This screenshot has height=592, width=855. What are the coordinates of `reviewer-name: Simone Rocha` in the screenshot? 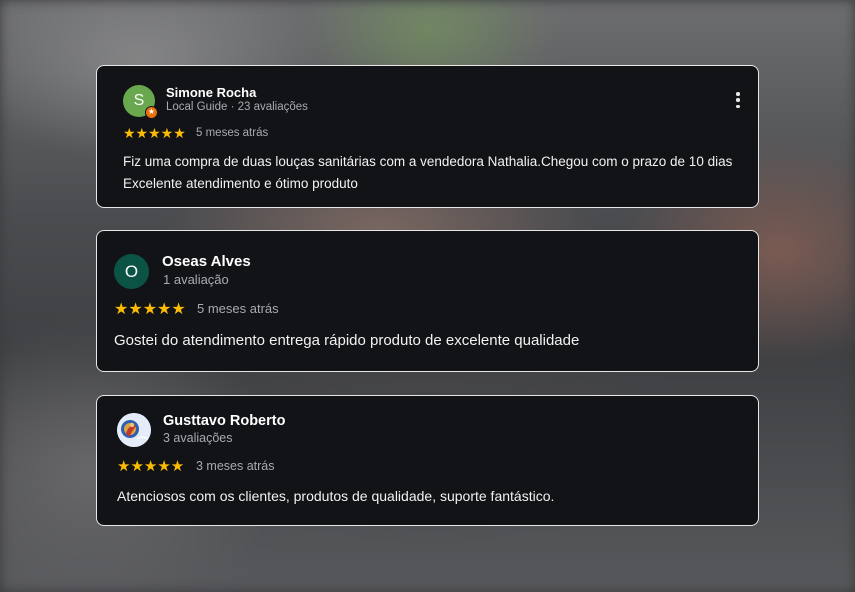 It's located at (211, 92).